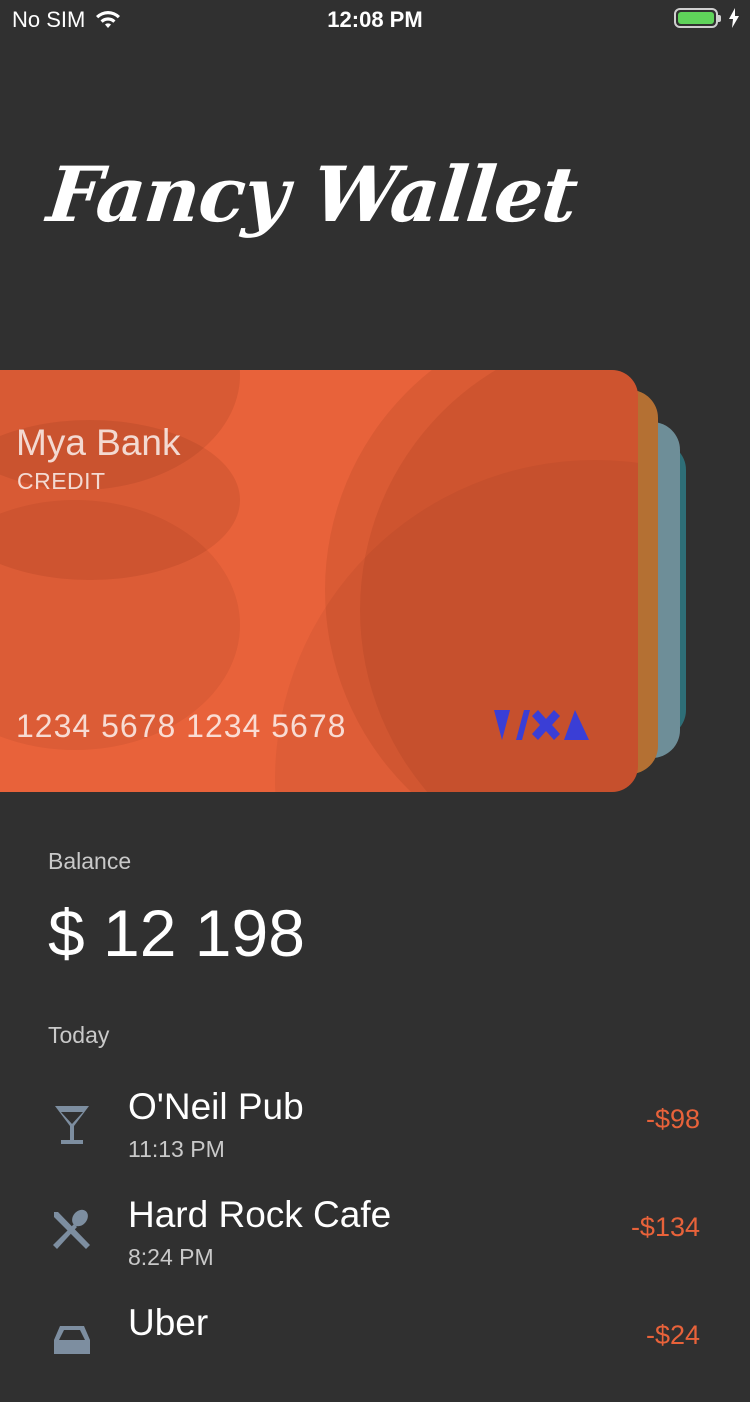 The width and height of the screenshot is (750, 1402). I want to click on status-bar: No SIM 12:08 PM, so click(375, 20).